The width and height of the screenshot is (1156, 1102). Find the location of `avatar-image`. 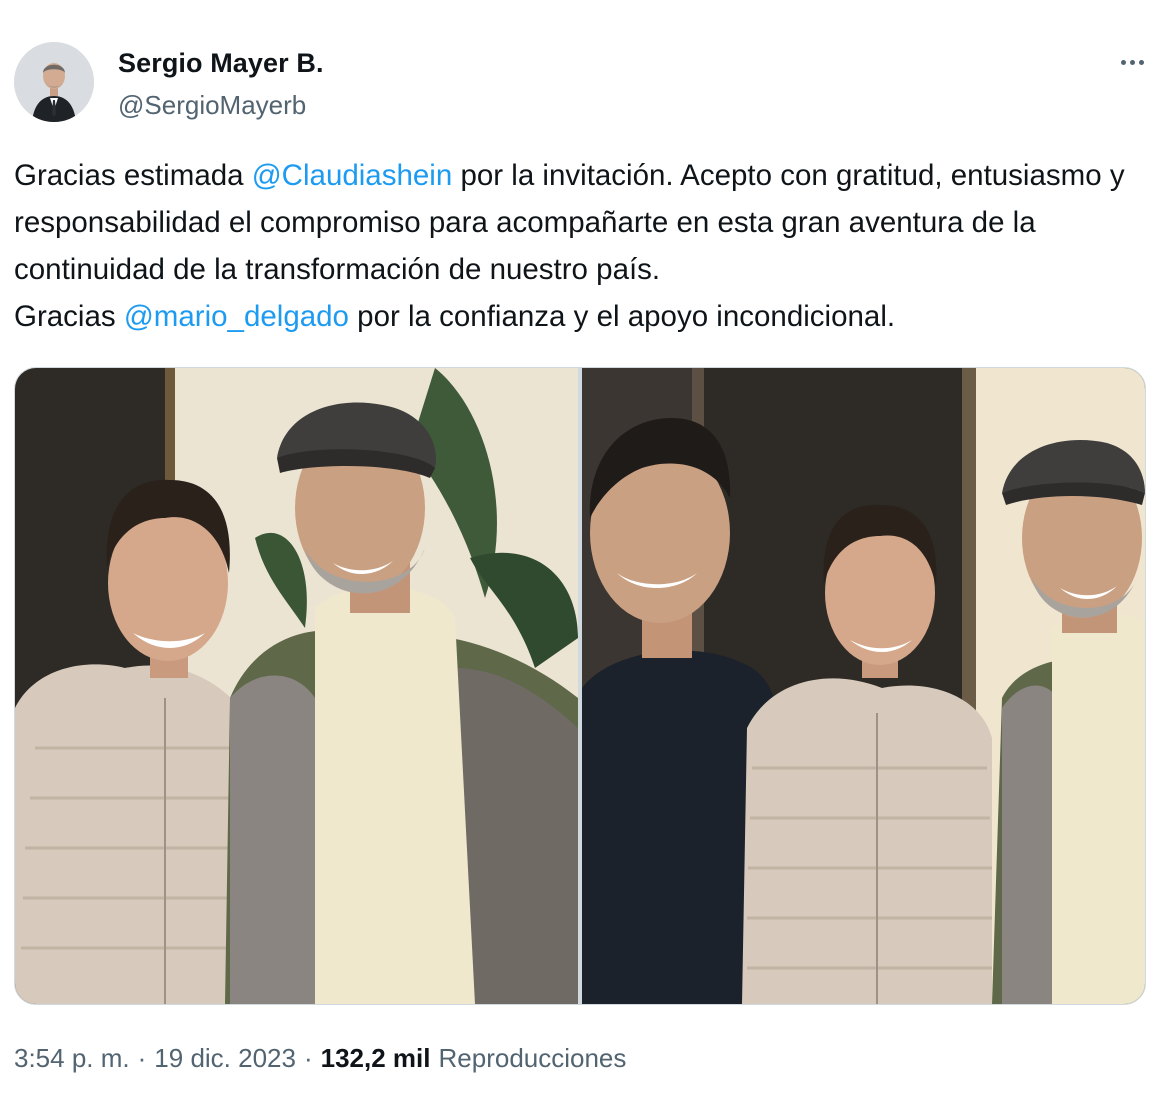

avatar-image is located at coordinates (54, 82).